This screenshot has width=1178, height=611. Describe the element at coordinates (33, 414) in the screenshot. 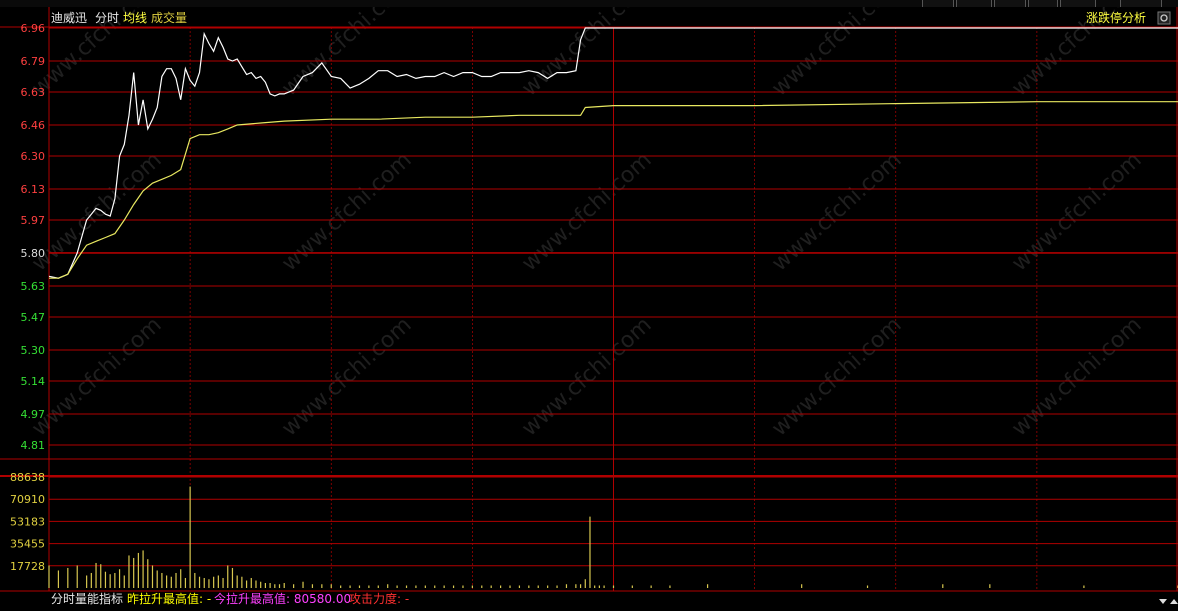

I see `price-tick-label: 4.97` at that location.